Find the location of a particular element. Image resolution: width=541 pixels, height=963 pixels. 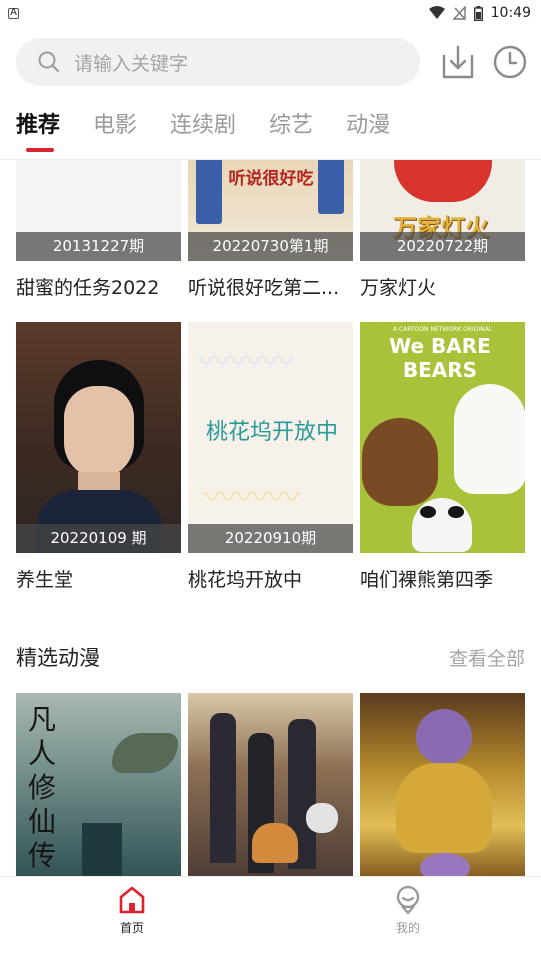

poster-caption: 桃花坞开放中 is located at coordinates (271, 432).